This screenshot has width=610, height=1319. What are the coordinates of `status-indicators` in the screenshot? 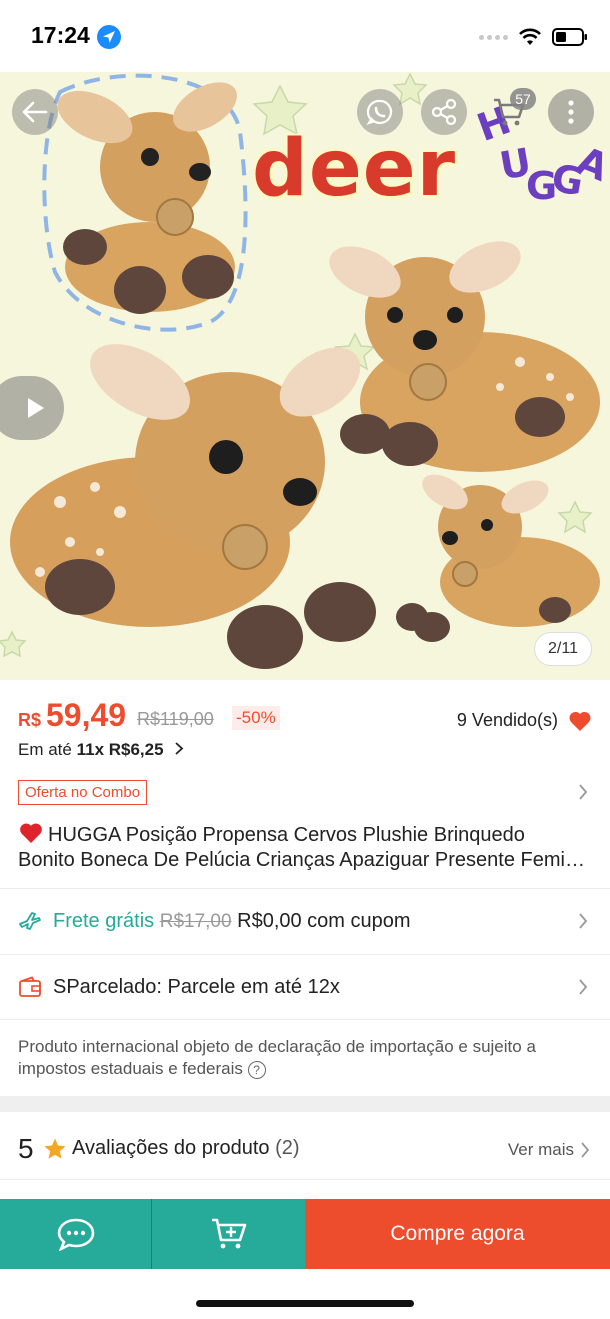 It's located at (533, 37).